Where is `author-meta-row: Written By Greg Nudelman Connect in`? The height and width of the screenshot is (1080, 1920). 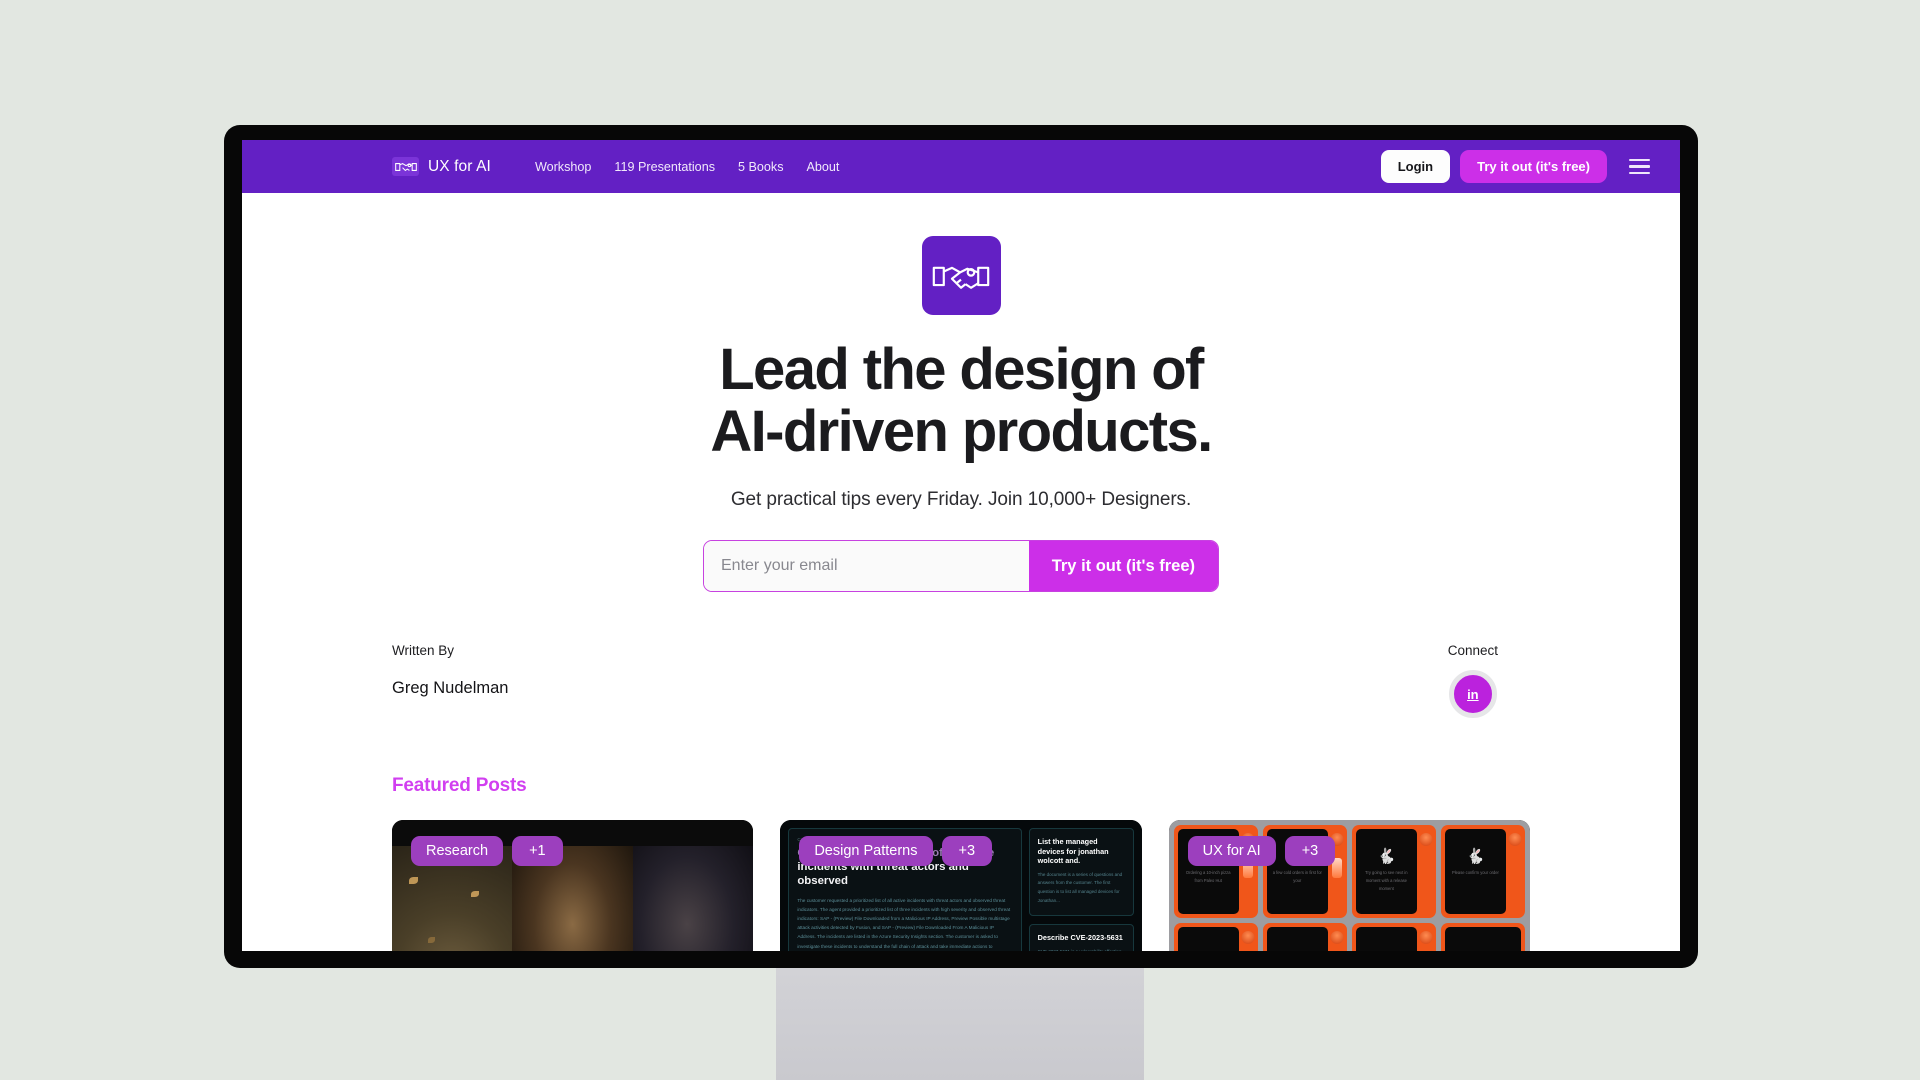 author-meta-row: Written By Greg Nudelman Connect in is located at coordinates (961, 681).